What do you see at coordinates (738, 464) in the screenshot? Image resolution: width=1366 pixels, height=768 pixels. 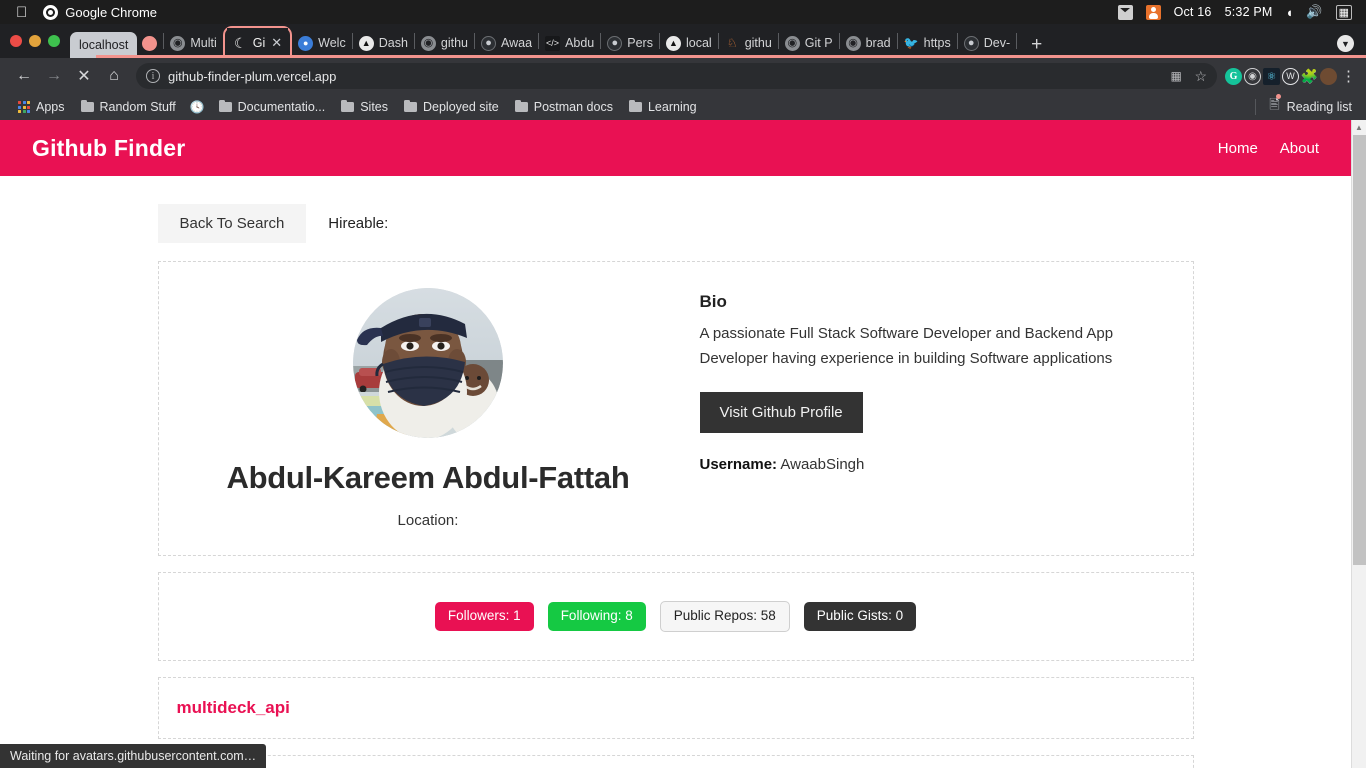 I see `username-label: Username:` at bounding box center [738, 464].